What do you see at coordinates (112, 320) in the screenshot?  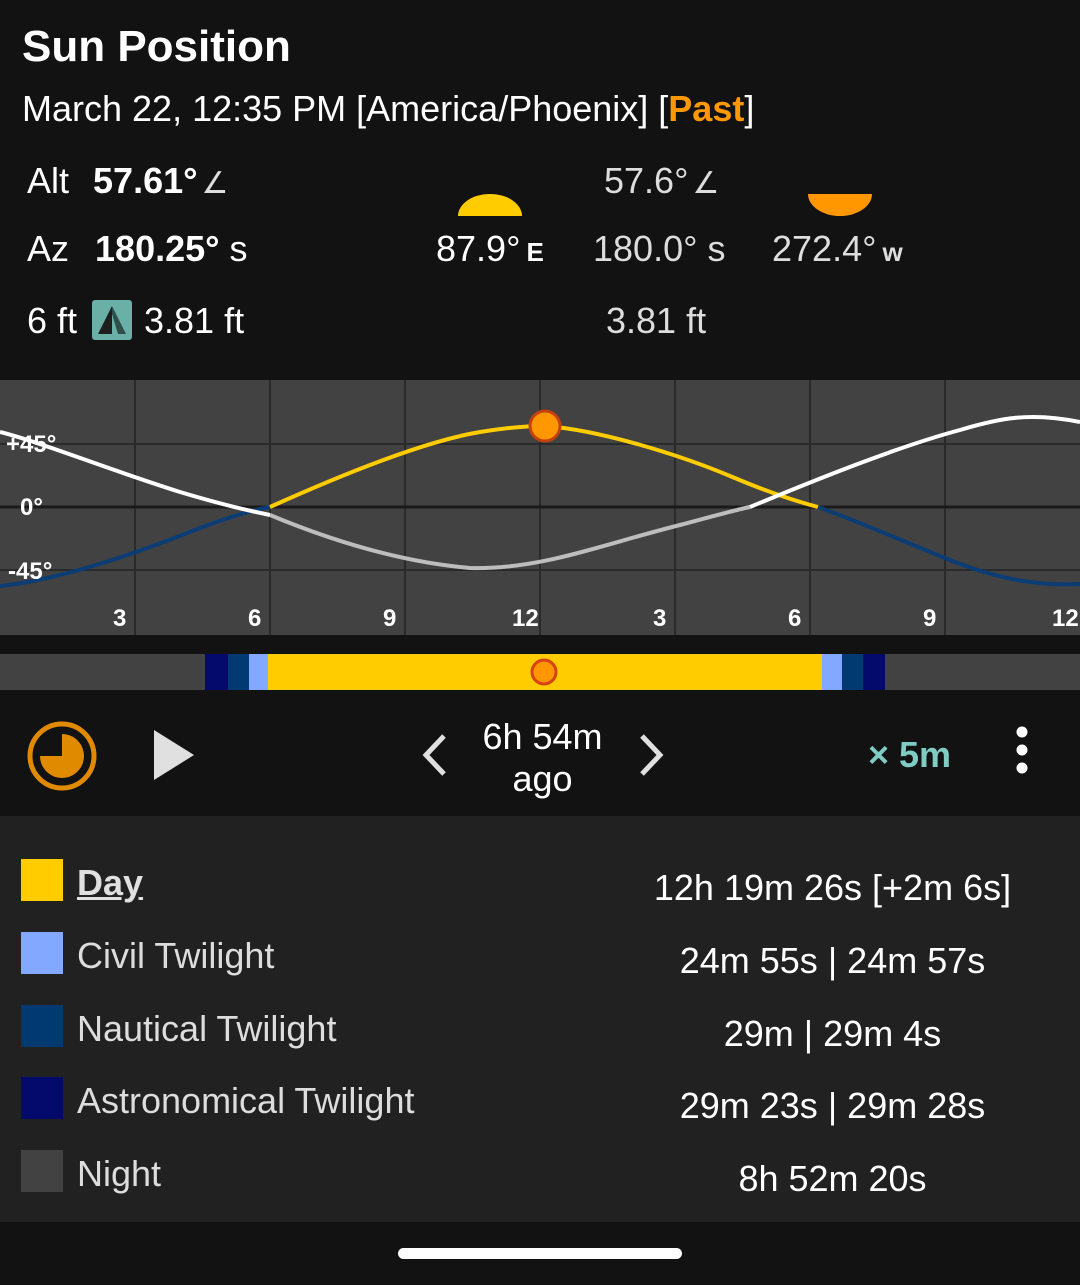 I see `shadow-icon` at bounding box center [112, 320].